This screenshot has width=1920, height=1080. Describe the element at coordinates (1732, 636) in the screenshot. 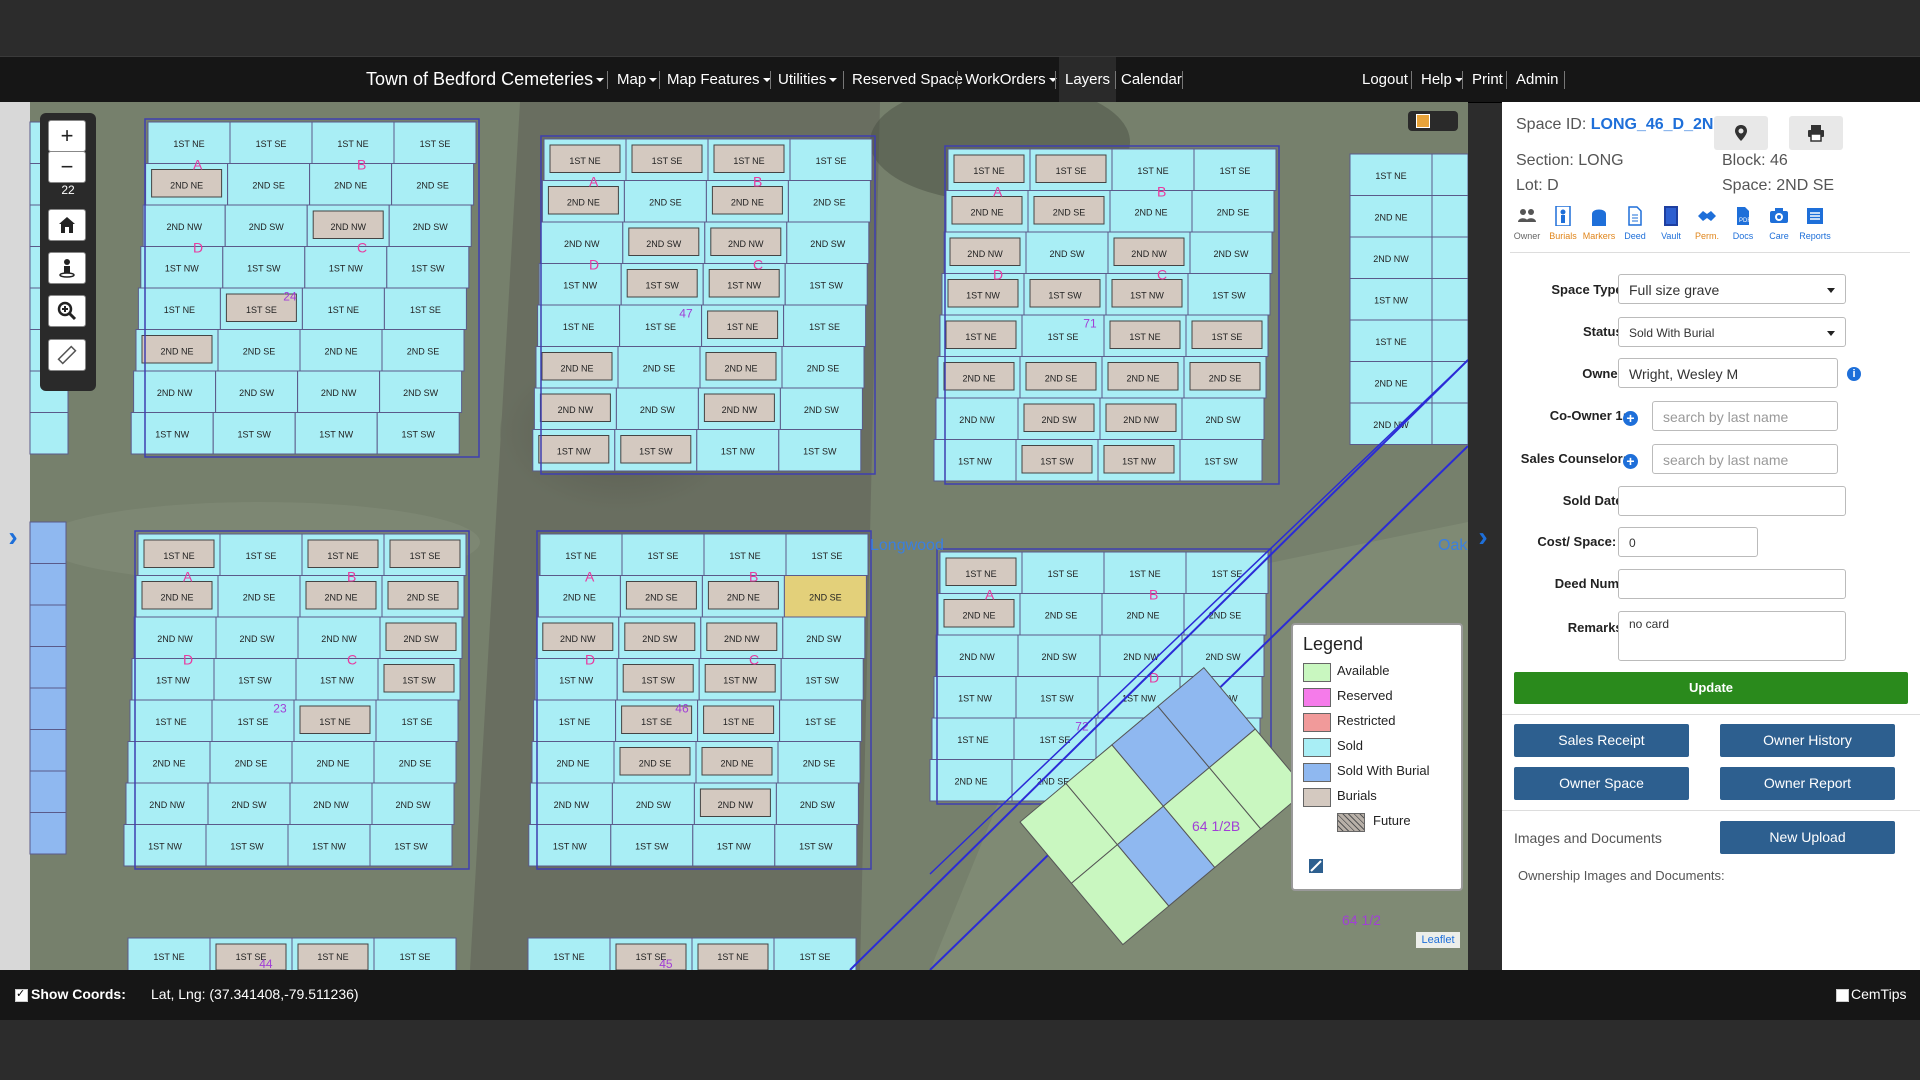

I see `remarks-textarea: no card` at that location.